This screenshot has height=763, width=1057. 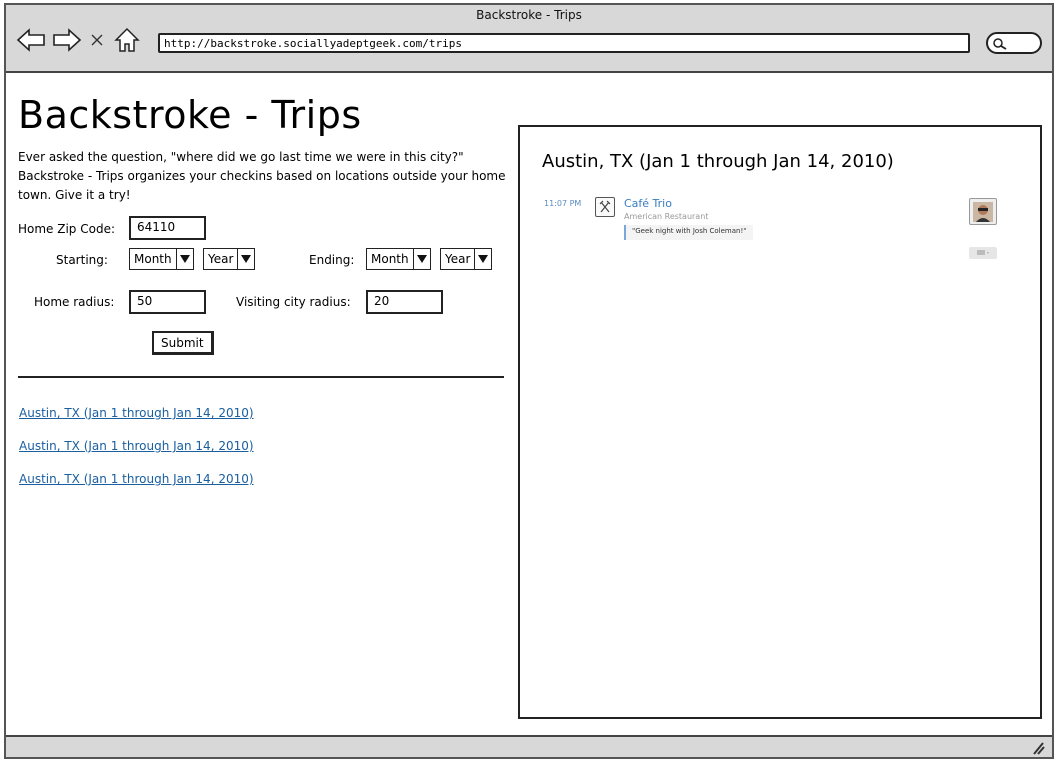 I want to click on ending-year-select: Year, so click(x=466, y=259).